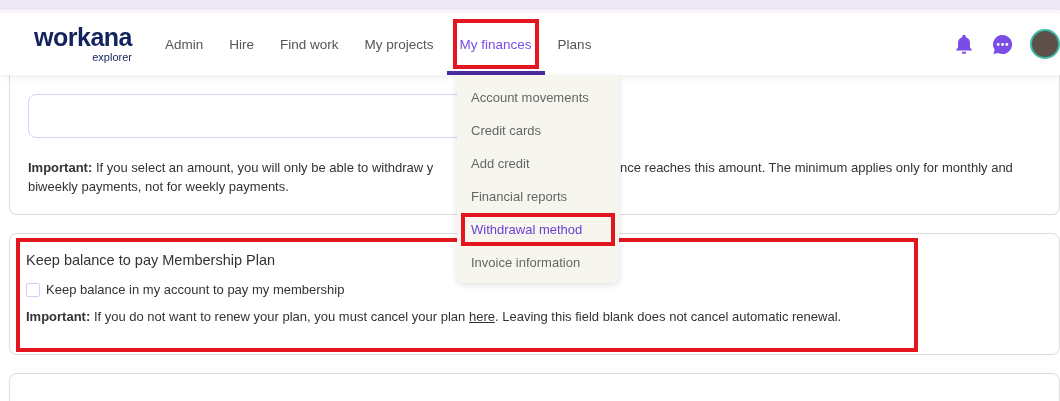  What do you see at coordinates (538, 229) in the screenshot?
I see `menu-item: Withdrawal method` at bounding box center [538, 229].